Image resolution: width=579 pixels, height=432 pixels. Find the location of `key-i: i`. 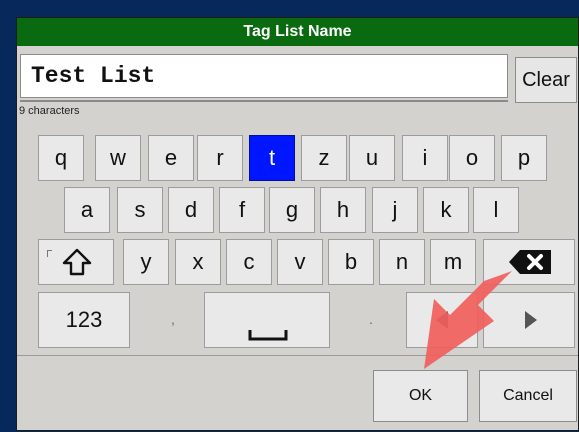

key-i: i is located at coordinates (425, 158).